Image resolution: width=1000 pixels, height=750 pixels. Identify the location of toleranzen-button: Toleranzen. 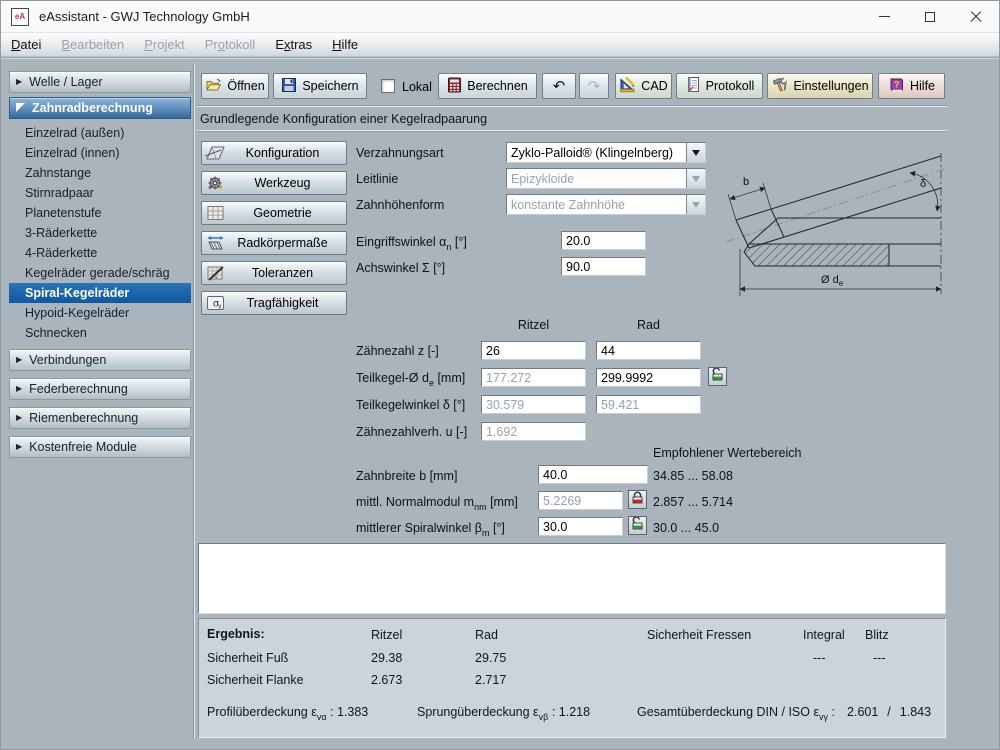
(274, 273).